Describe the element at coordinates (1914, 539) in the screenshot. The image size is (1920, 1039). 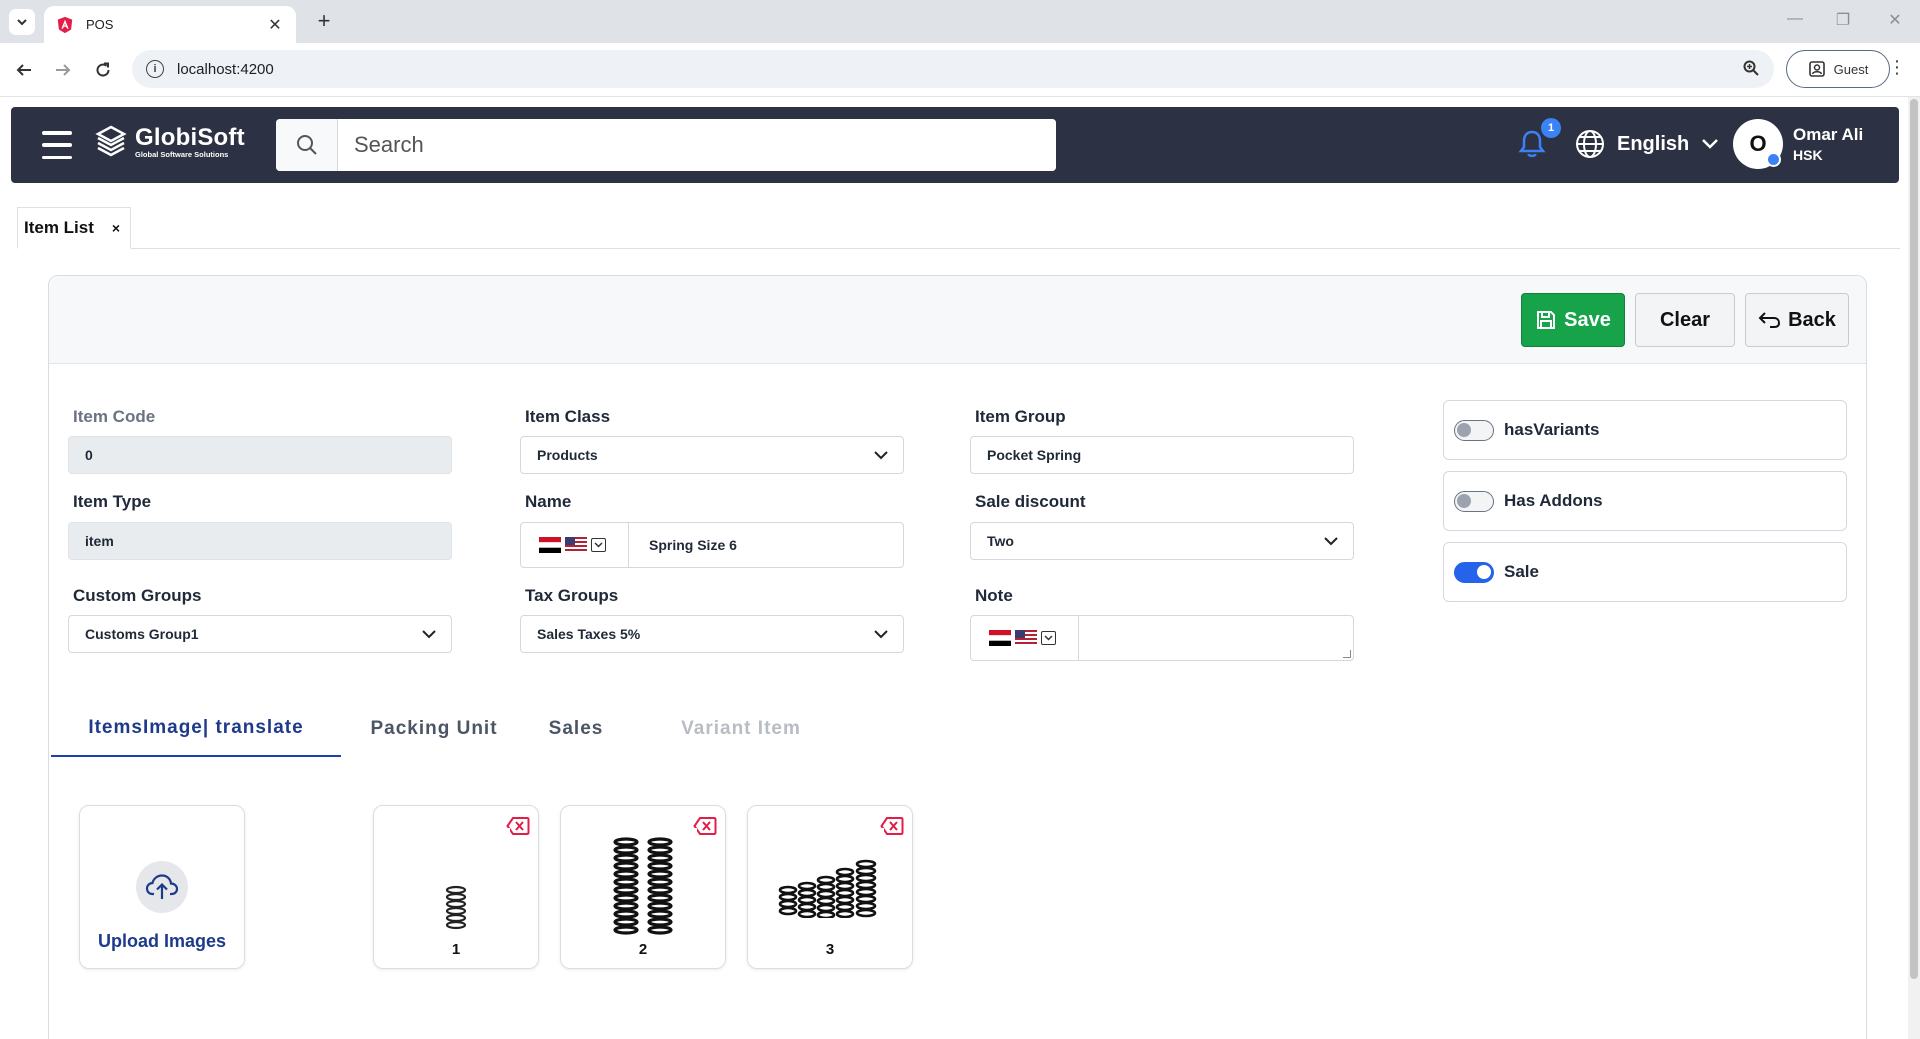
I see `scrollbar-thumb` at that location.